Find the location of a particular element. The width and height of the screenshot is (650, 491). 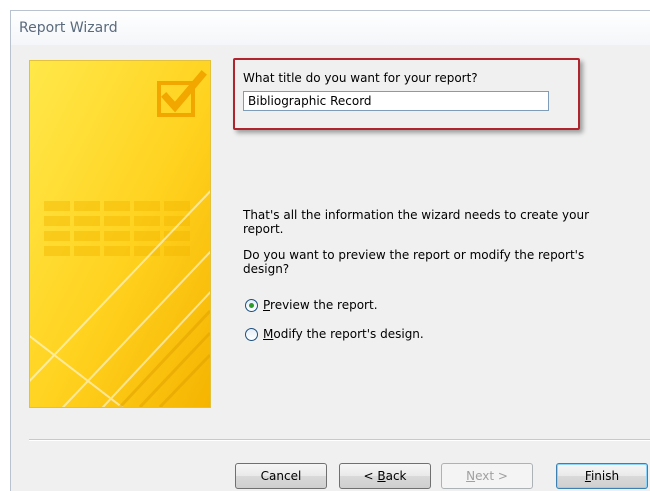

checkmark-icon is located at coordinates (182, 93).